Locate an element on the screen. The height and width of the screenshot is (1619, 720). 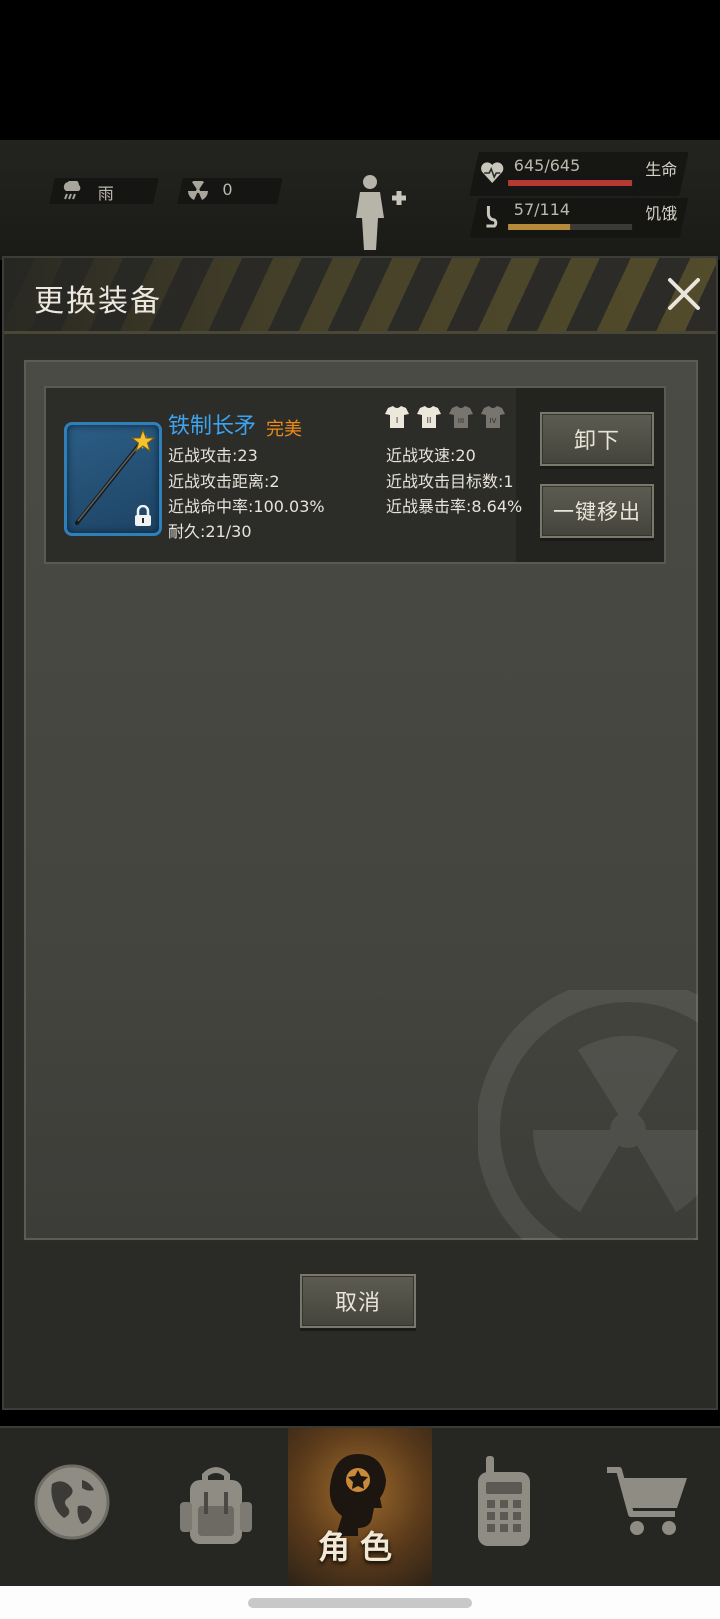
bottom-navigation: 角色 is located at coordinates (360, 1507).